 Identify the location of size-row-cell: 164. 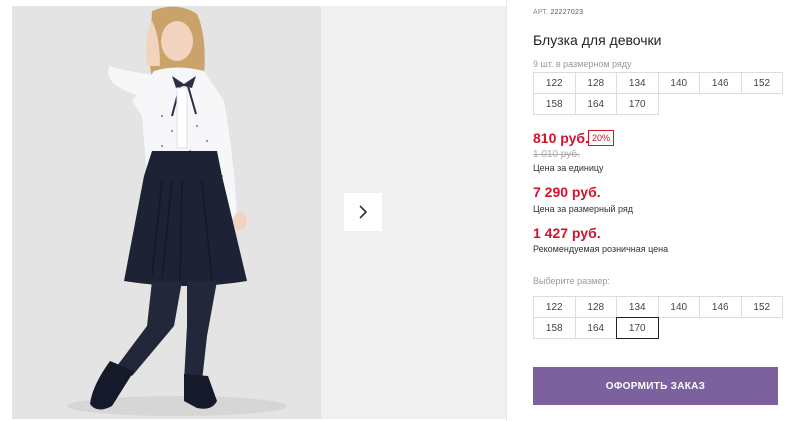
(595, 104).